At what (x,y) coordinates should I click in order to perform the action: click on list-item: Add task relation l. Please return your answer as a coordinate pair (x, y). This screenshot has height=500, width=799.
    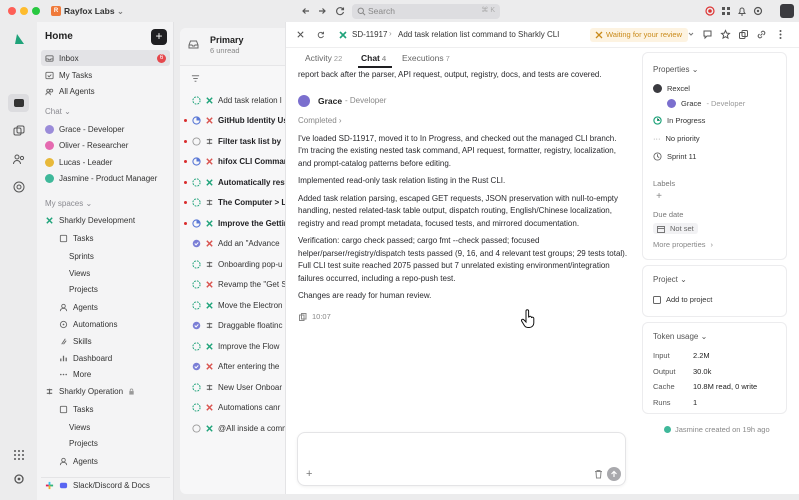
    Looking at the image, I should click on (232, 100).